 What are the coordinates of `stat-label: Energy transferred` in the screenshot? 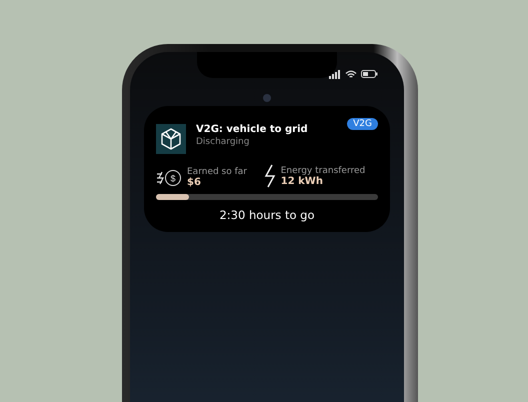 It's located at (323, 171).